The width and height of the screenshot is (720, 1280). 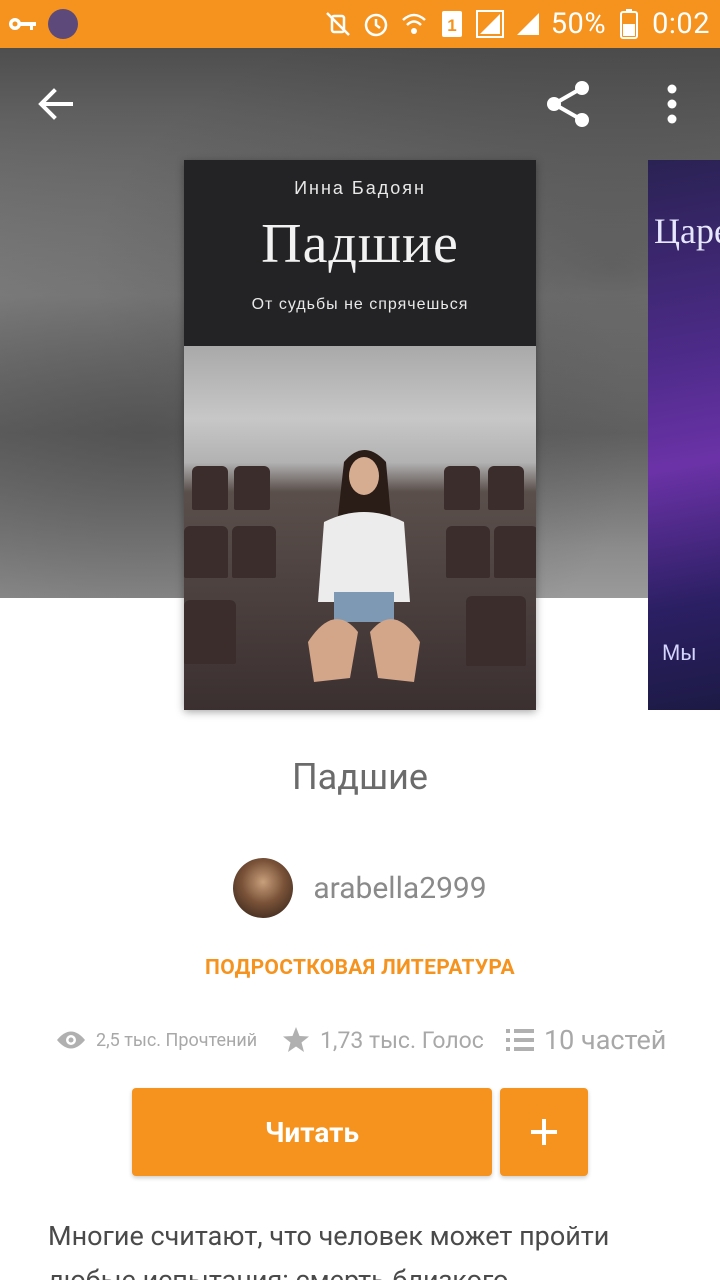 What do you see at coordinates (629, 24) in the screenshot?
I see `battery-icon` at bounding box center [629, 24].